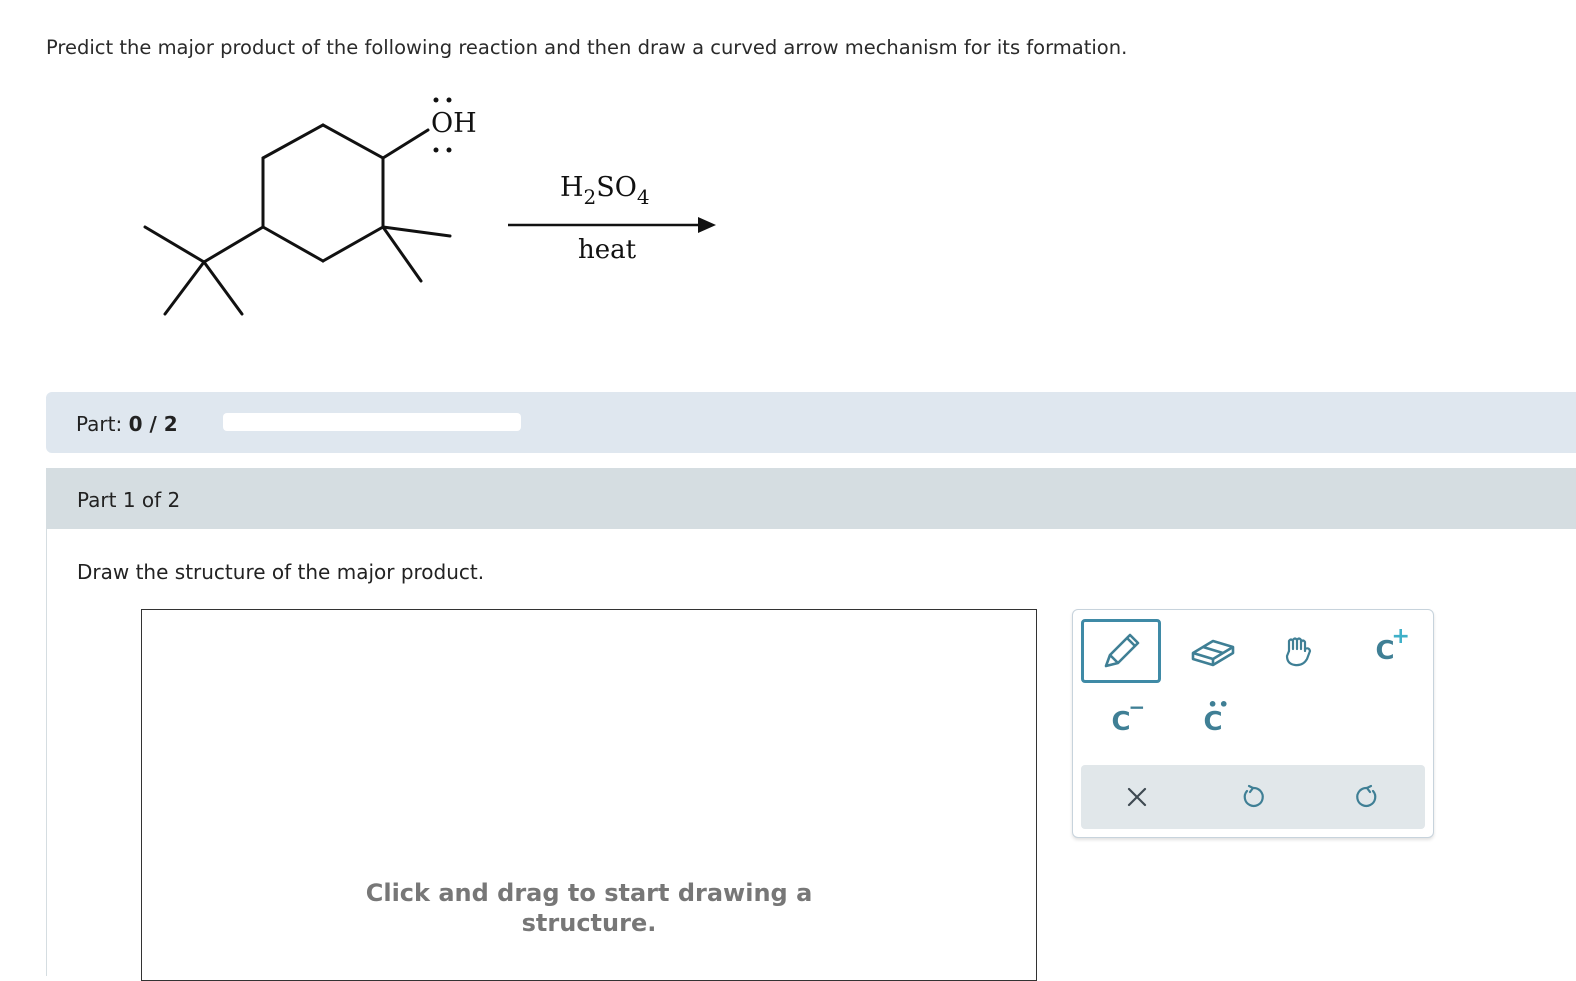 The image size is (1576, 981). What do you see at coordinates (1121, 722) in the screenshot?
I see `negative-charge-tool-button: C −` at bounding box center [1121, 722].